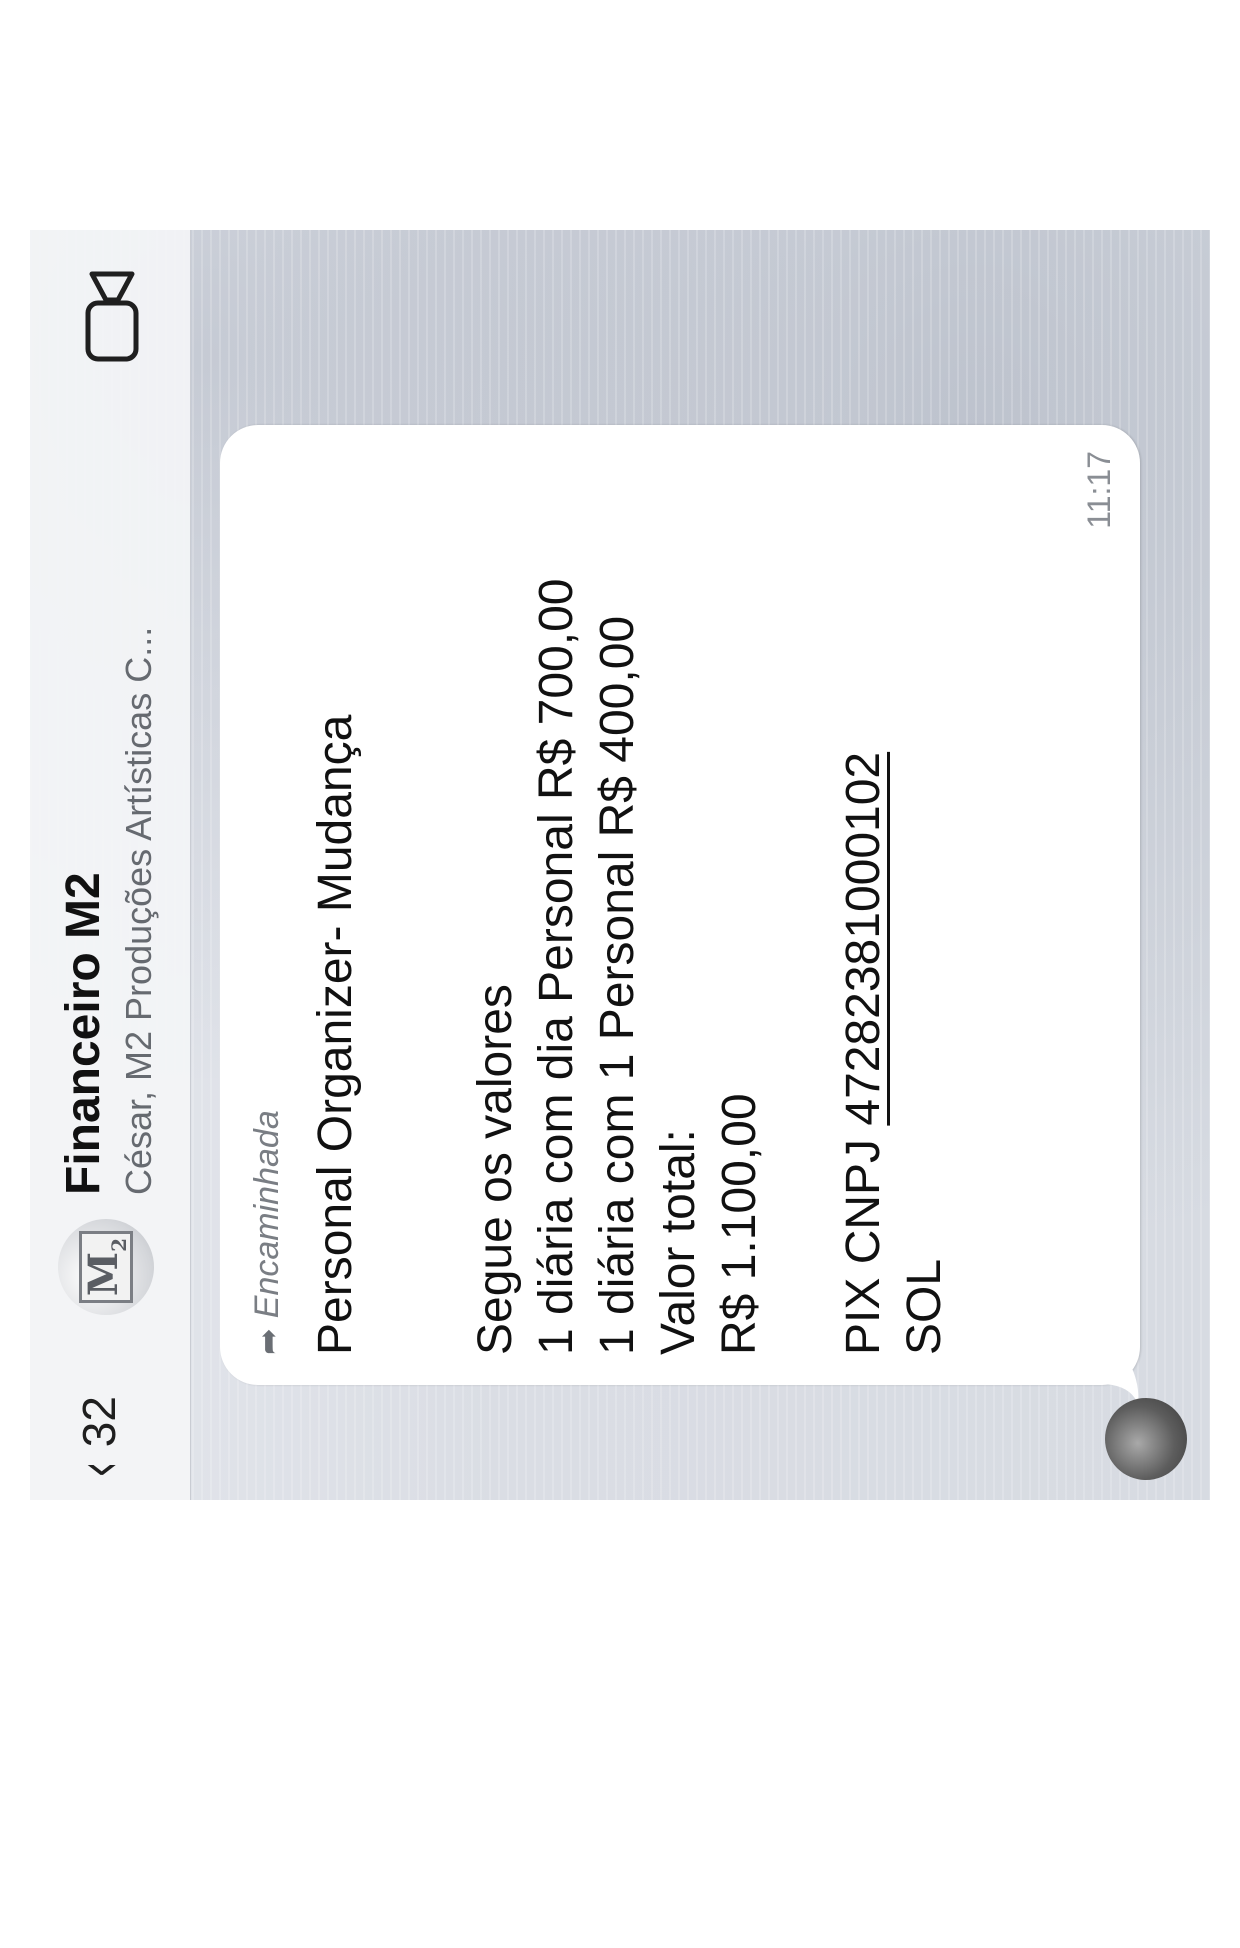  I want to click on message-timestamp: 11:17, so click(1099, 490).